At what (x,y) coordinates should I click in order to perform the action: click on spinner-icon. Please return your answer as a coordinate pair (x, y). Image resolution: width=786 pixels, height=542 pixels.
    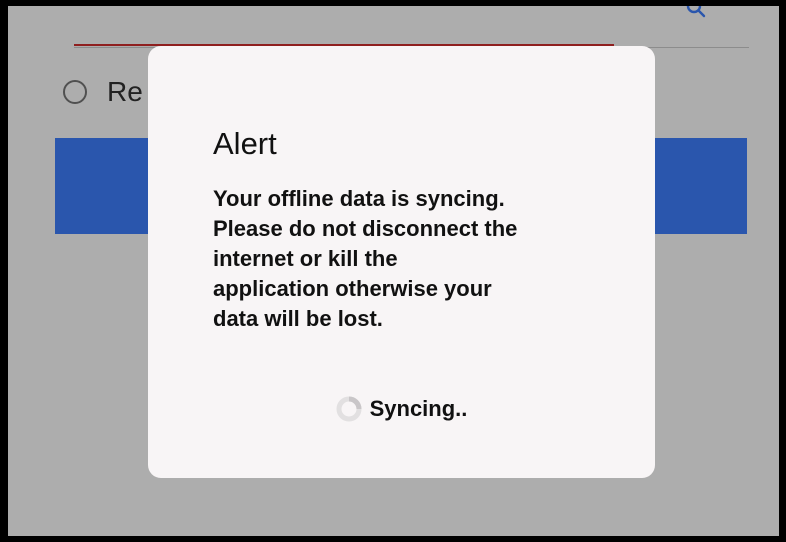
    Looking at the image, I should click on (349, 409).